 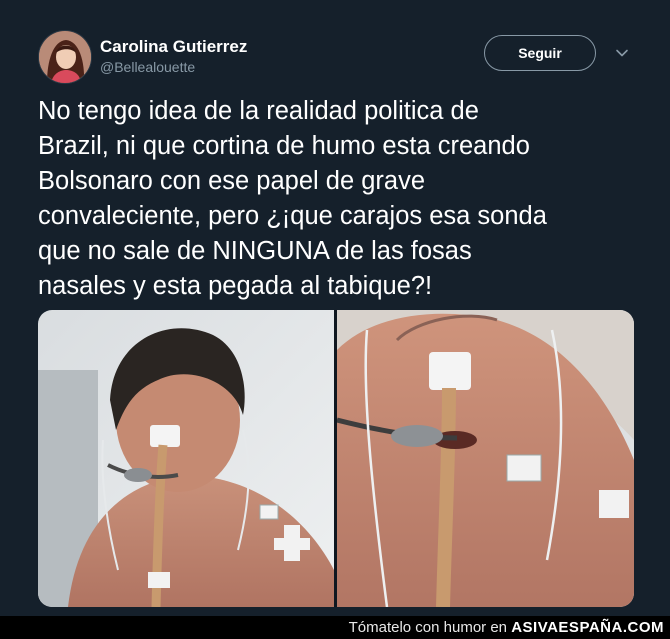 I want to click on footer-banner: Tómatelo con humor en ASIVAESPAÑA.COM, so click(x=335, y=627).